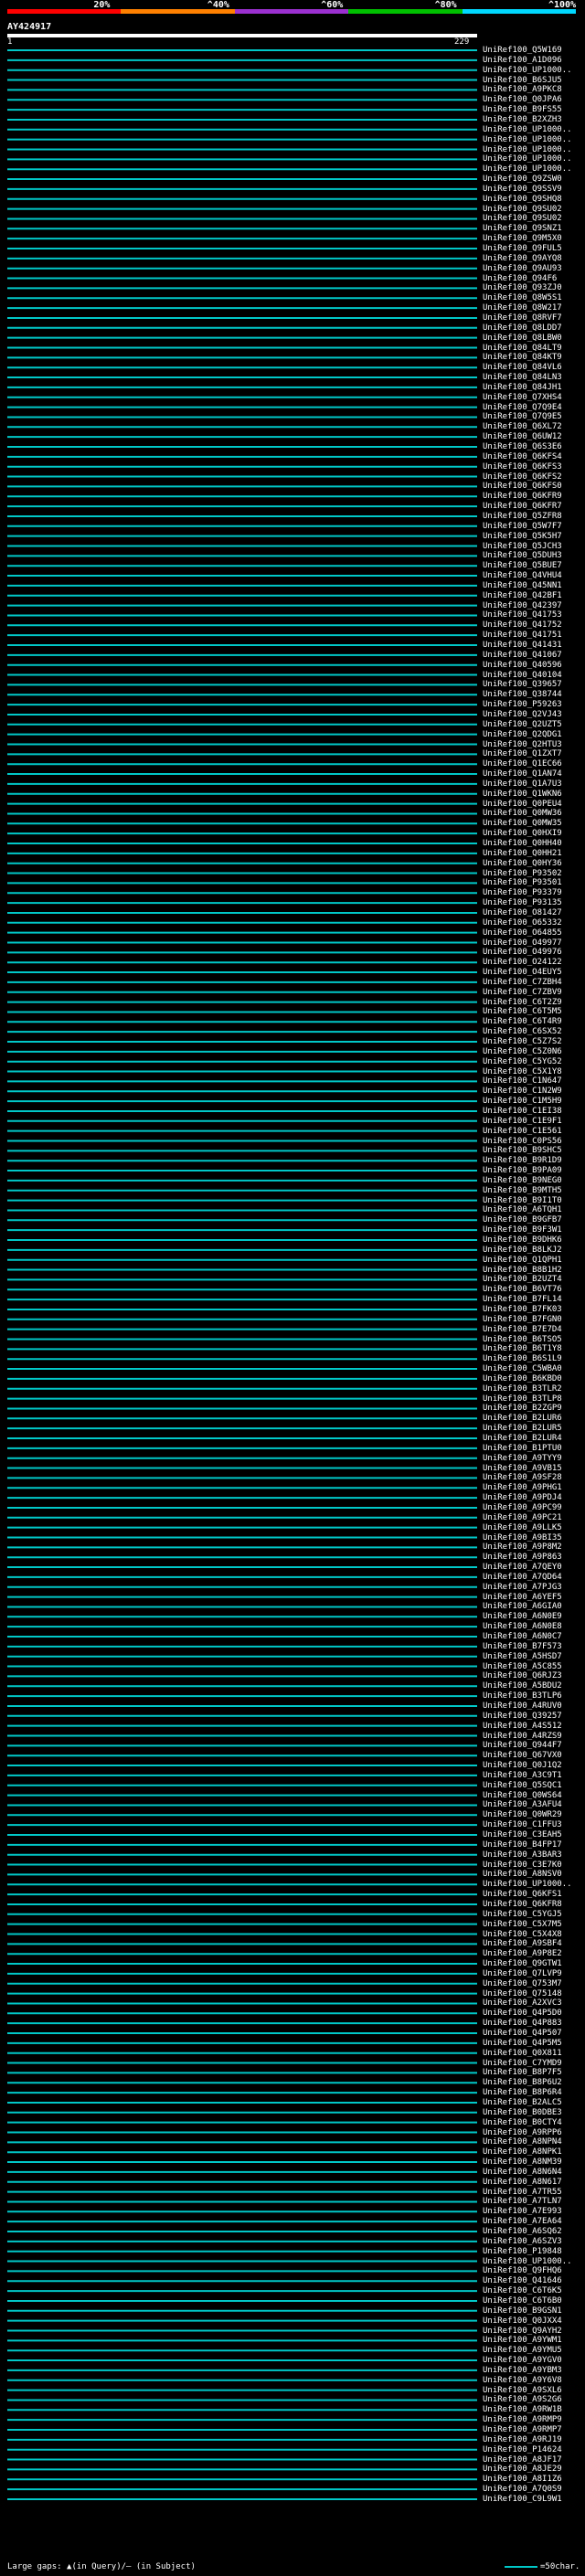 The height and width of the screenshot is (2576, 585). Describe the element at coordinates (522, 1865) in the screenshot. I see `hit-label: UniRef100_C3E7K0` at that location.